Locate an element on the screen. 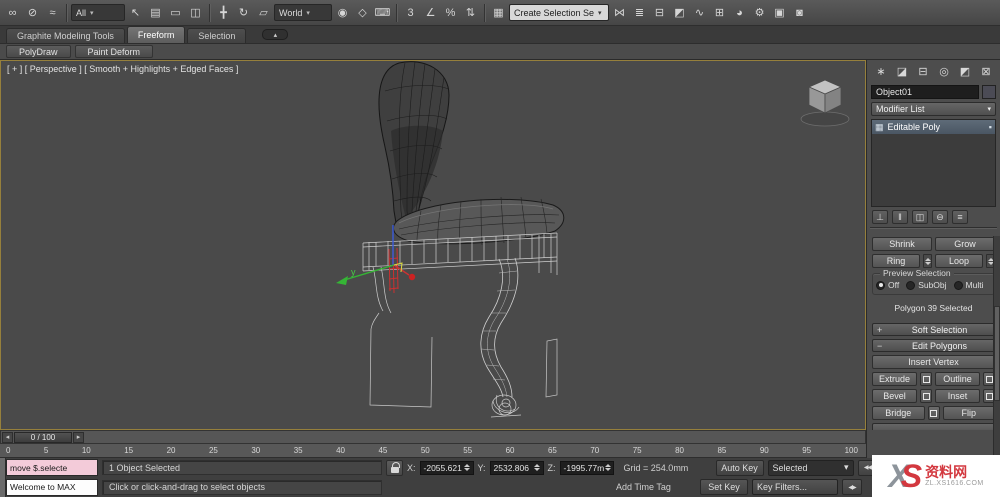 The width and height of the screenshot is (1000, 497). next-frame-button: ▸ is located at coordinates (78, 437).